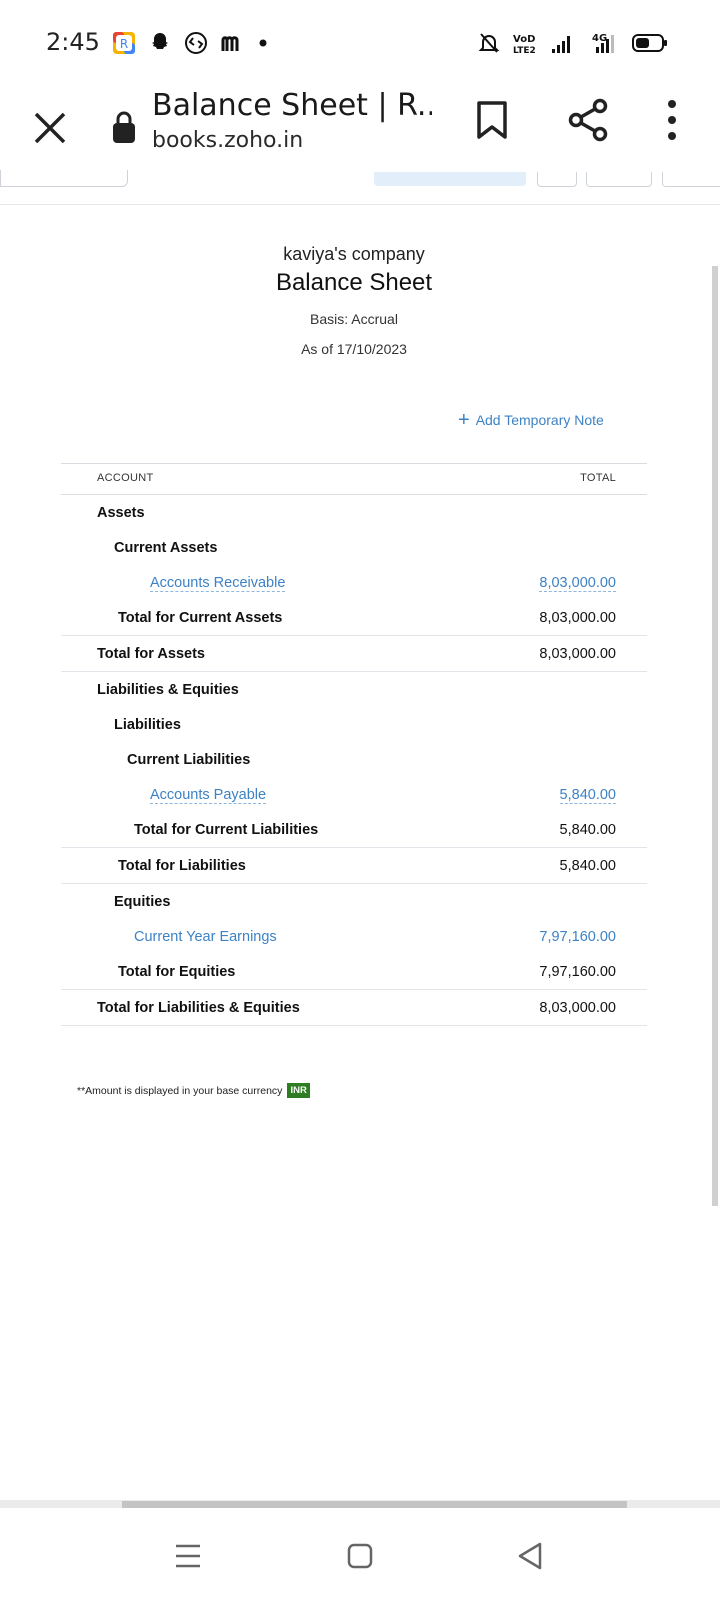 Image resolution: width=720 pixels, height=1600 pixels. Describe the element at coordinates (619, 179) in the screenshot. I see `export-button` at that location.